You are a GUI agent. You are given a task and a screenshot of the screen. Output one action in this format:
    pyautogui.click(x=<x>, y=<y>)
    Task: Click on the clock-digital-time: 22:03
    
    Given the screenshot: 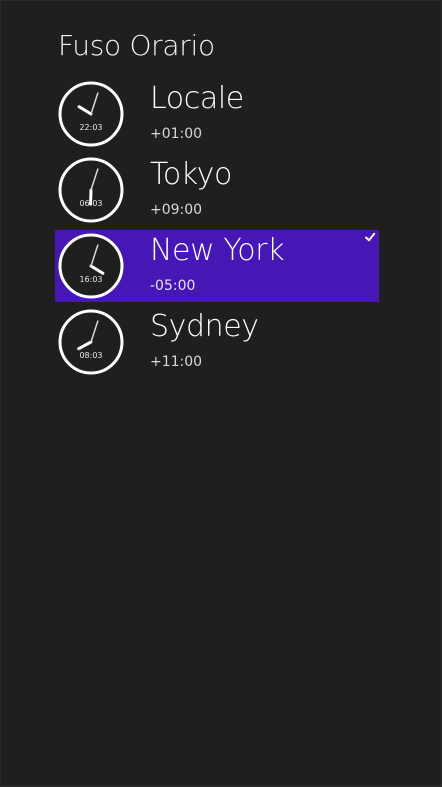 What is the action you would take?
    pyautogui.click(x=91, y=127)
    